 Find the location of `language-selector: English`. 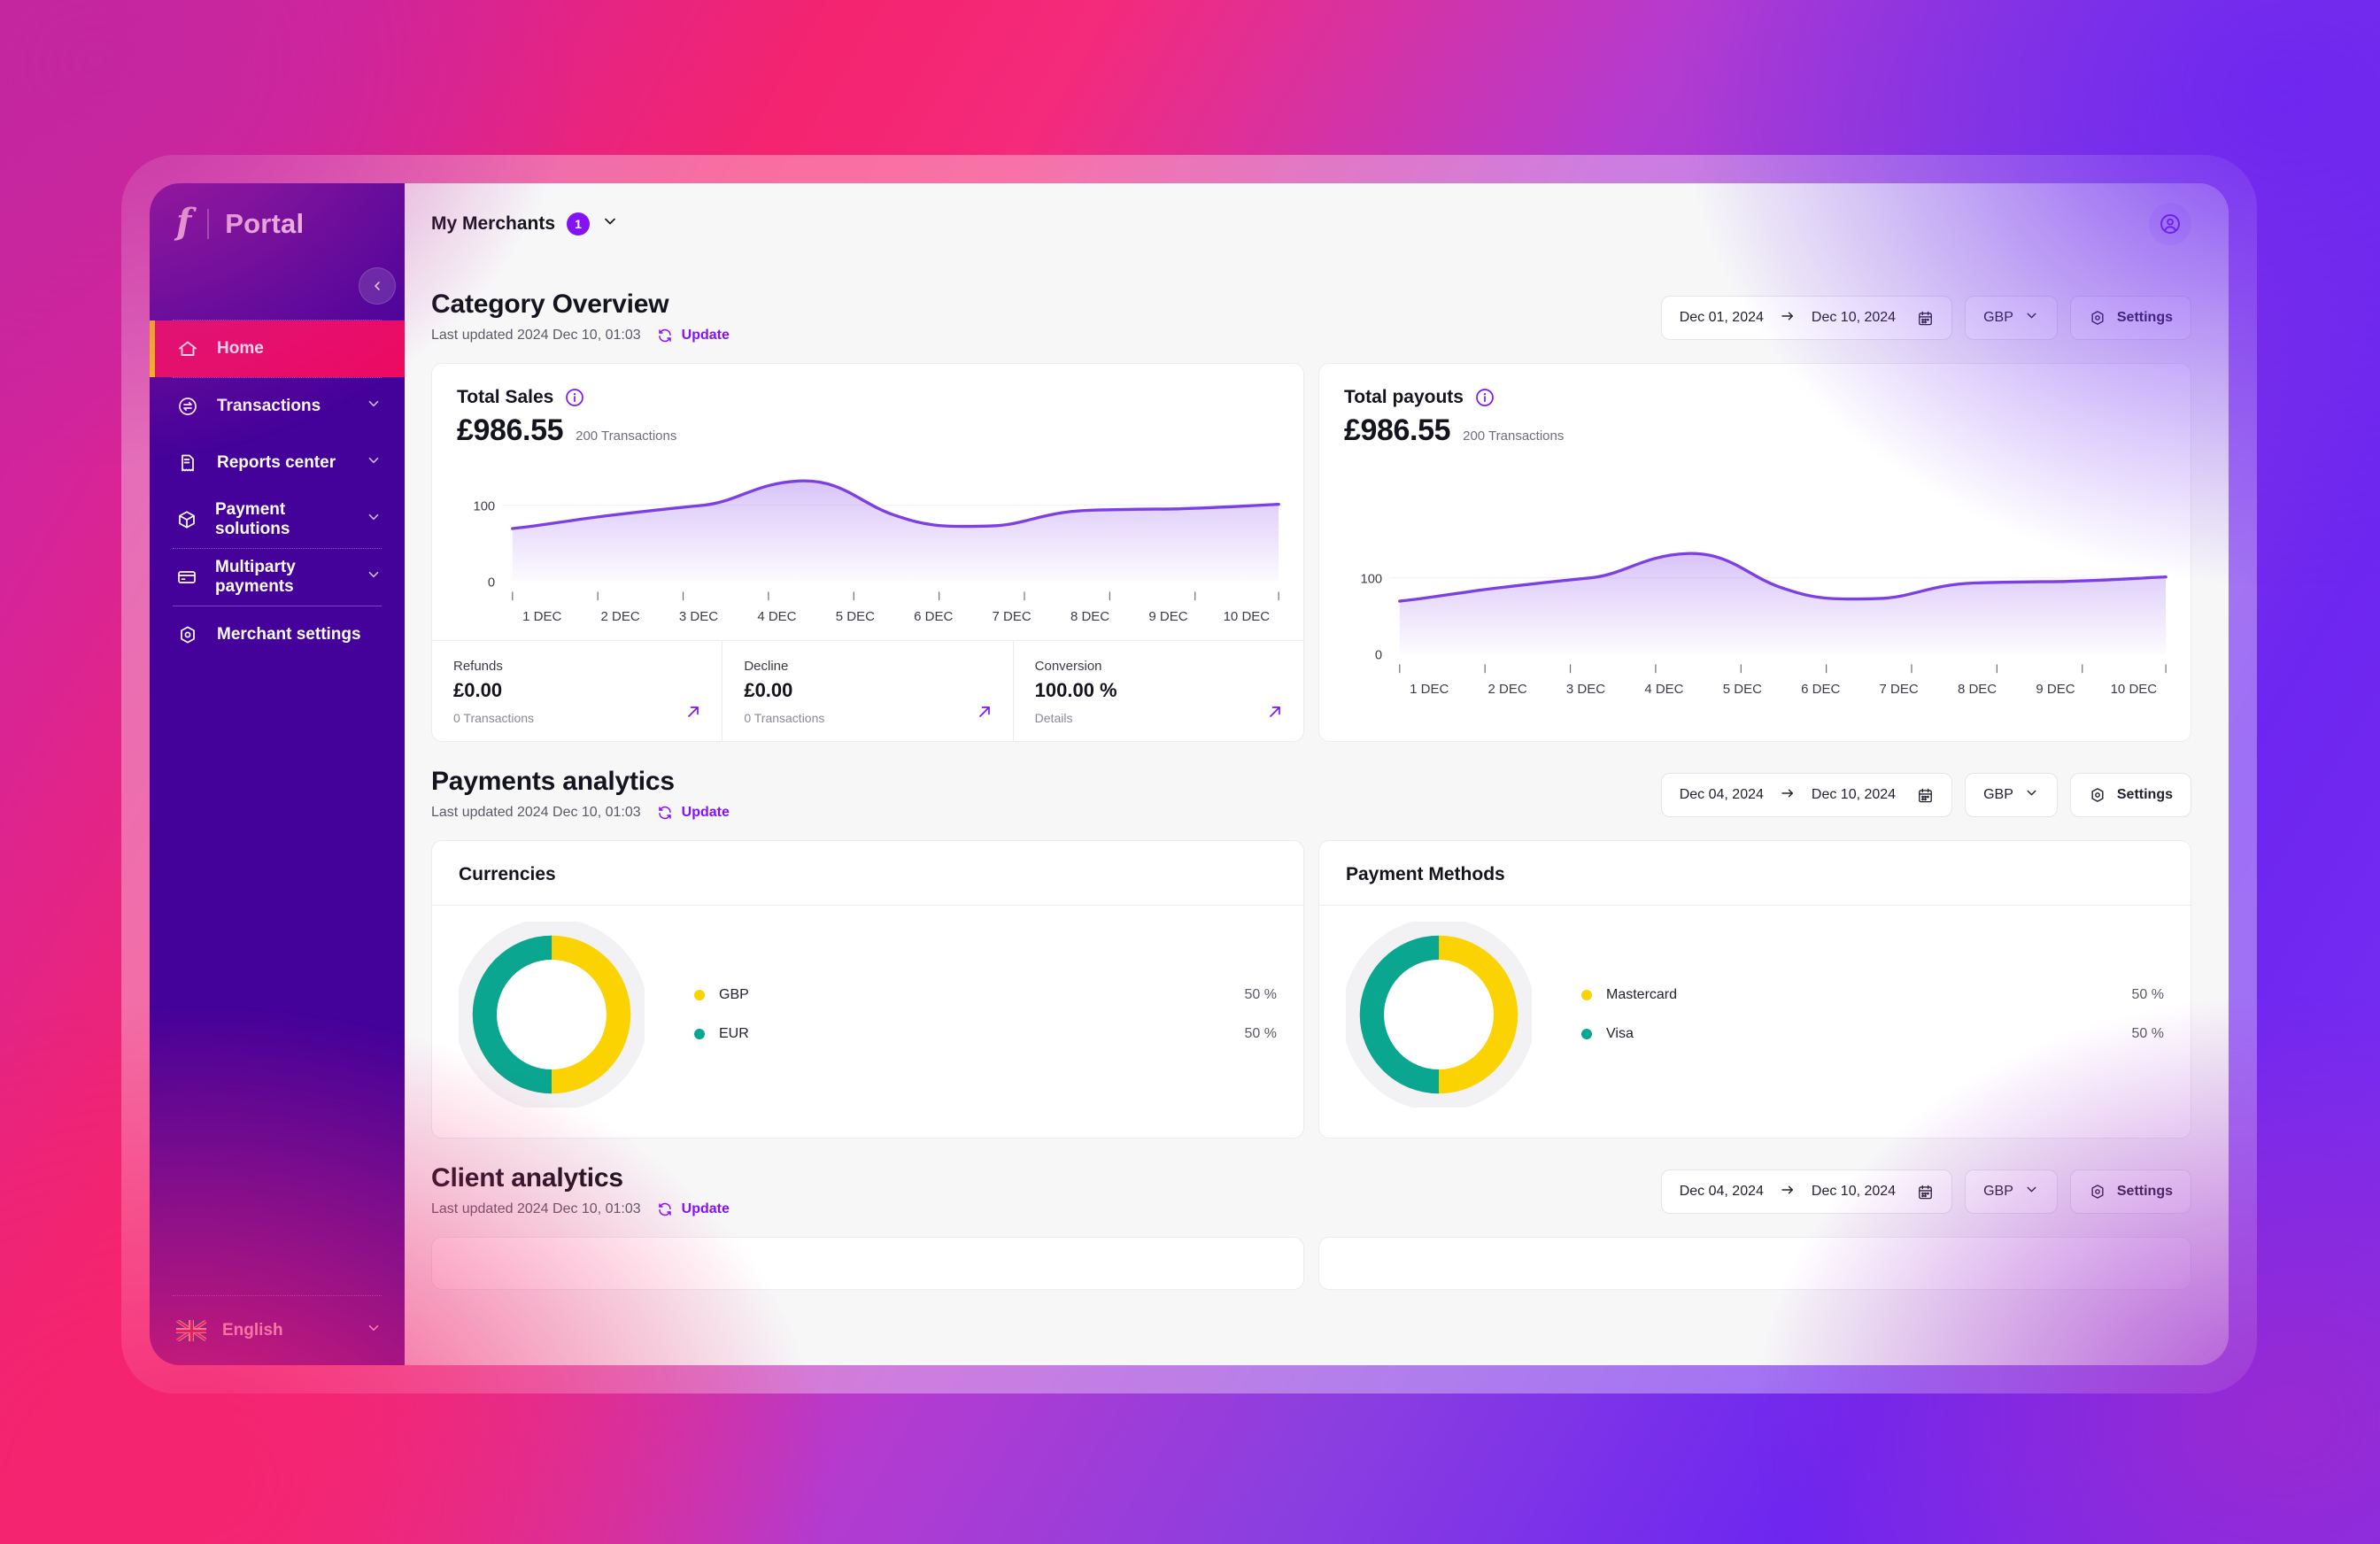

language-selector: English is located at coordinates (277, 1331).